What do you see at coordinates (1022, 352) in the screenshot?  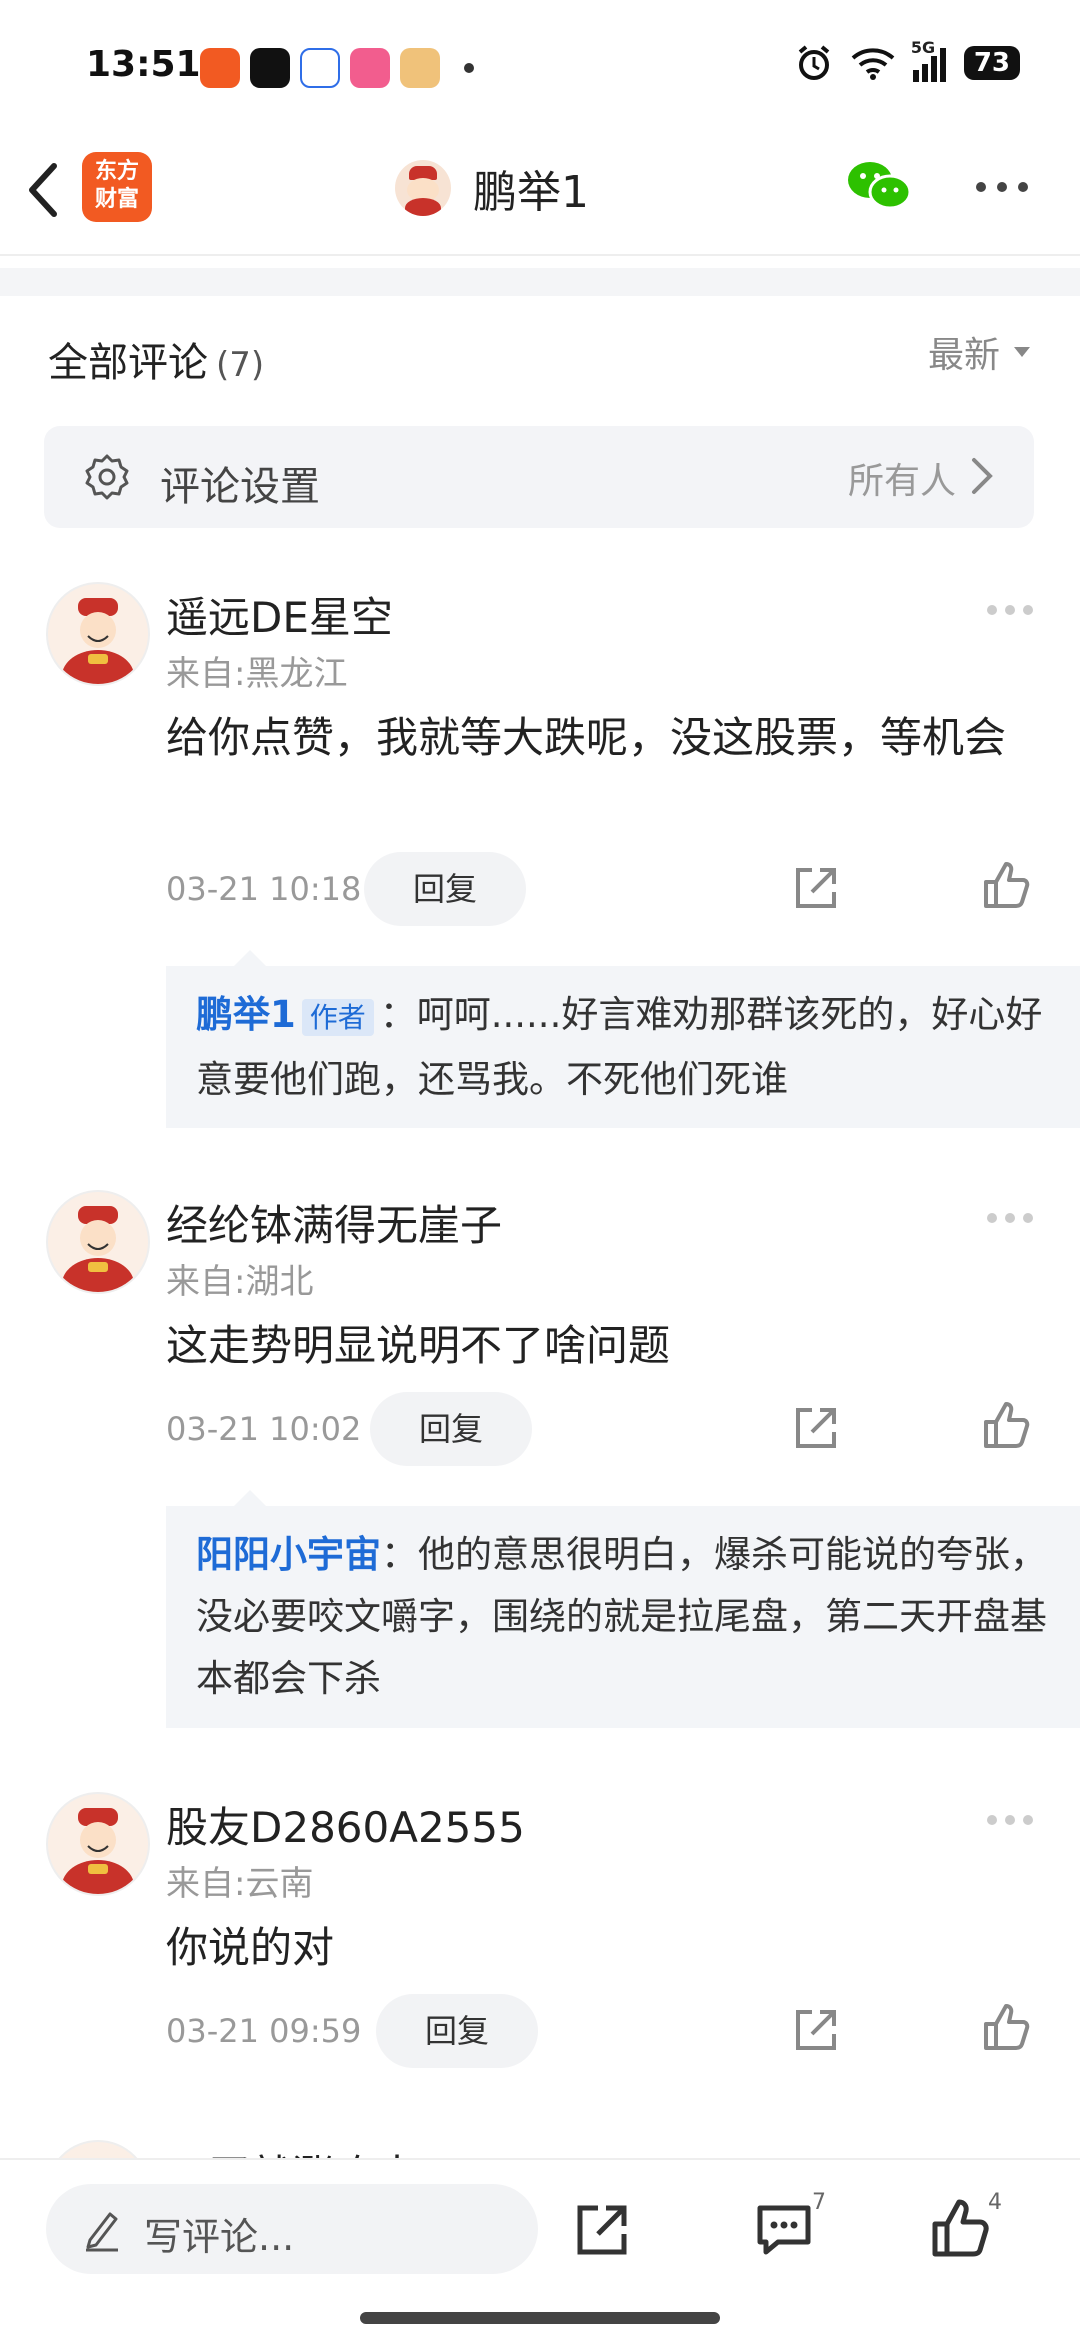 I see `caret-down-icon` at bounding box center [1022, 352].